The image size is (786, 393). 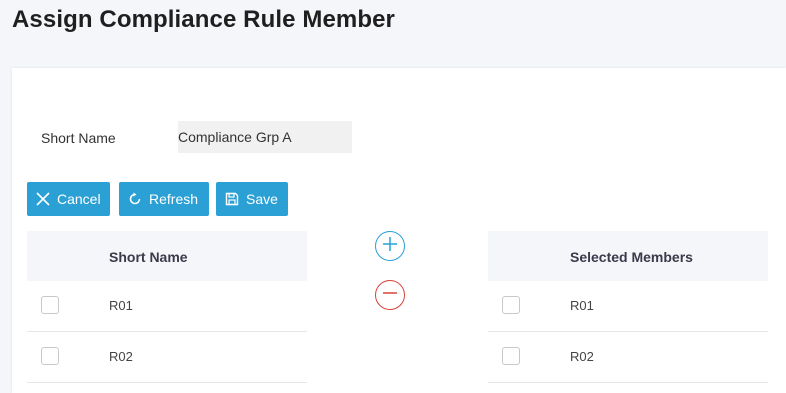 I want to click on minus-icon, so click(x=390, y=295).